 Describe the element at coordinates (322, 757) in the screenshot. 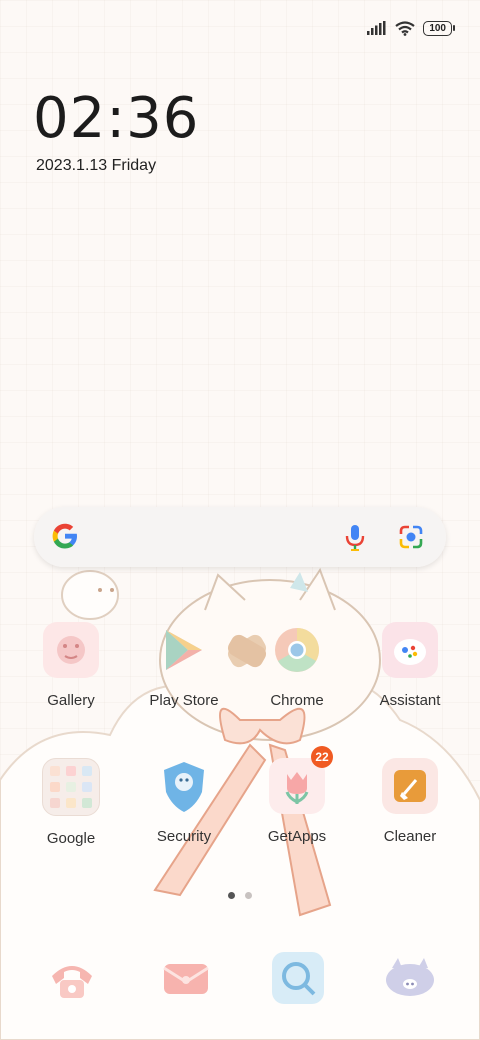

I see `notification-badge: 22` at that location.